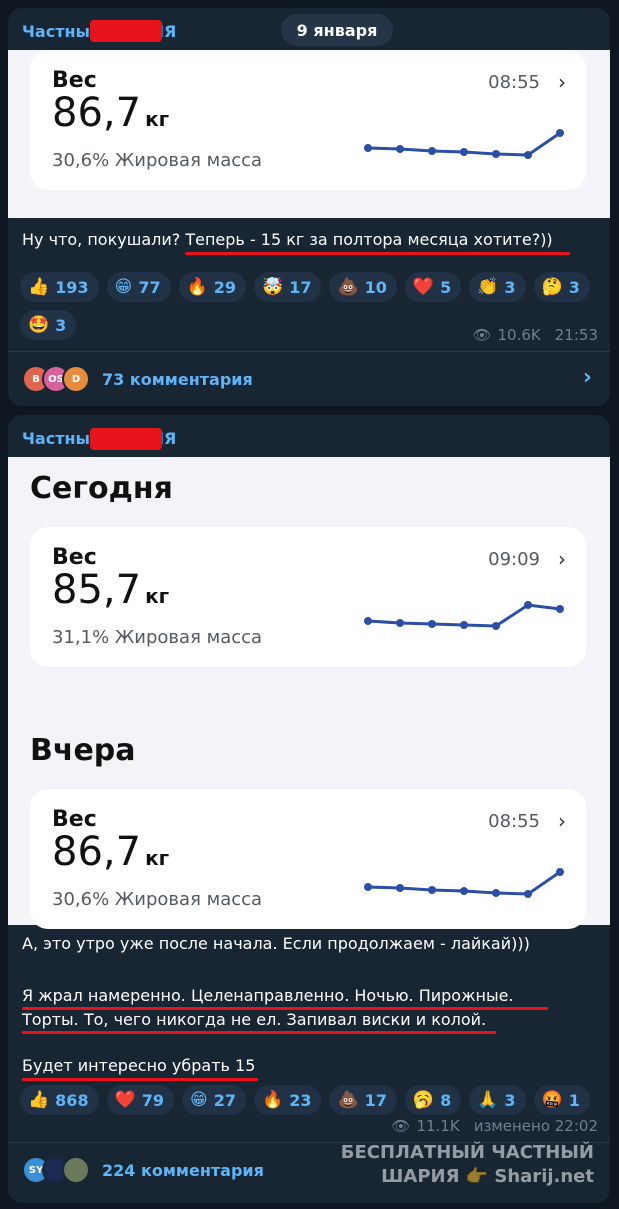 The image size is (619, 1209). Describe the element at coordinates (212, 287) in the screenshot. I see `reaction-chip: 🔥 29` at that location.